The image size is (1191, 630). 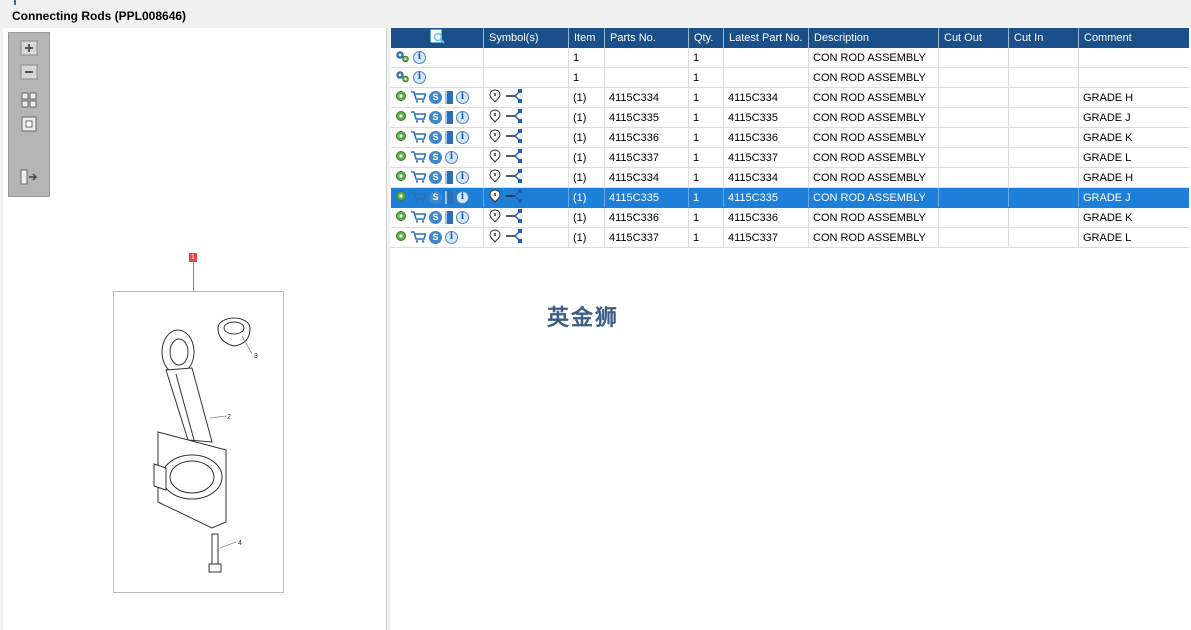 I want to click on comment-cell, so click(x=1133, y=58).